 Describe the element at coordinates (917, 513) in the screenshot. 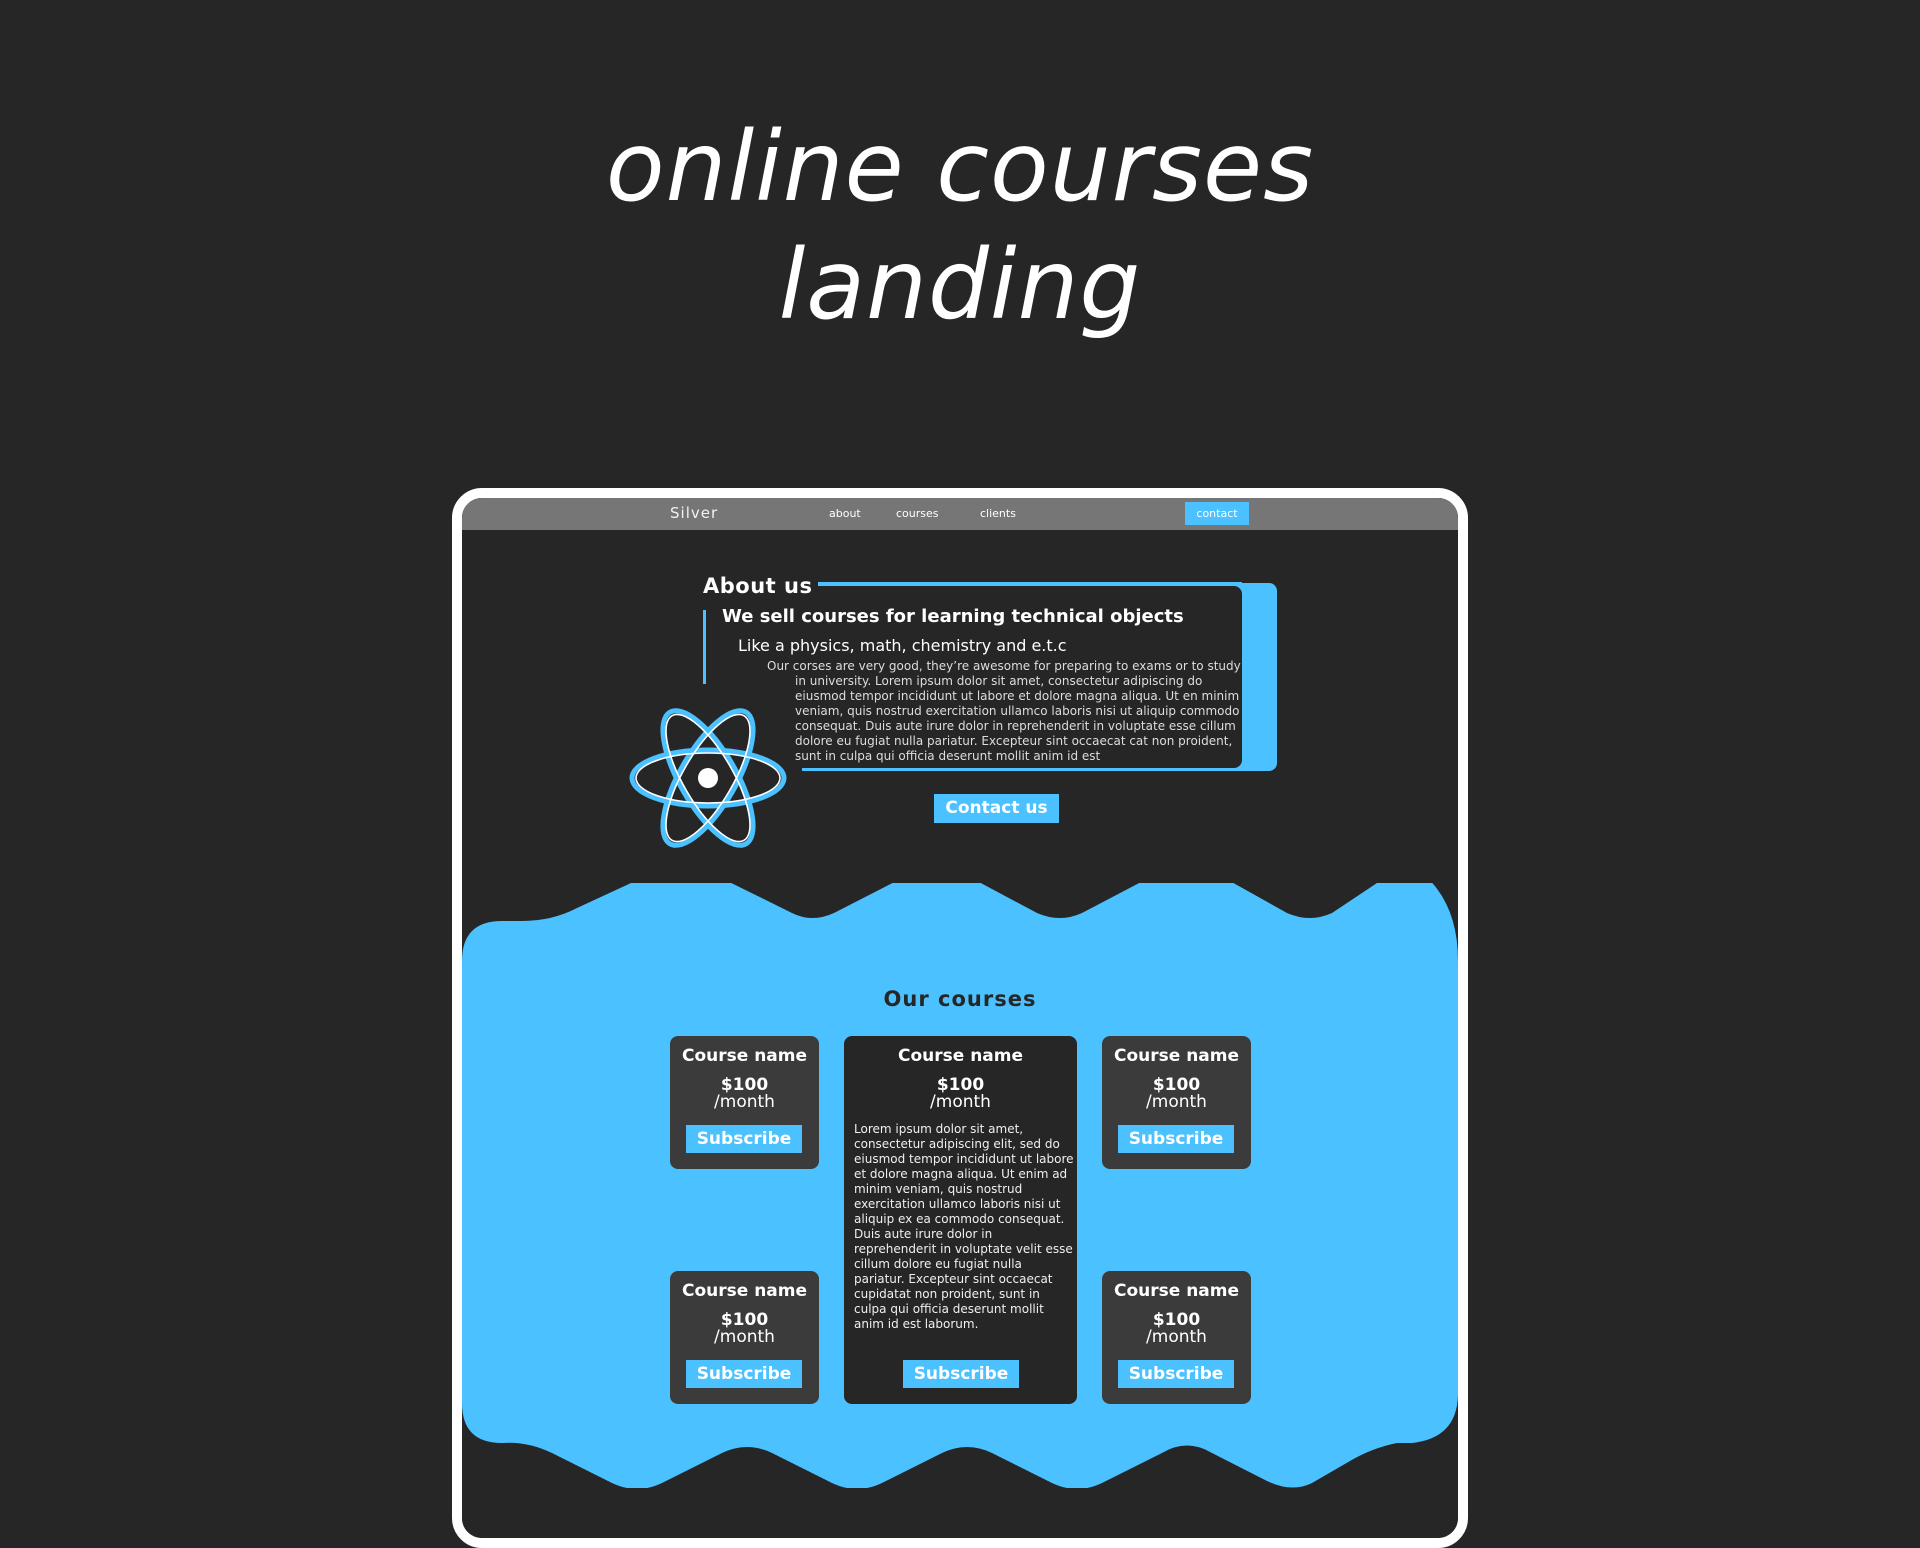

I see `nav-link-courses: courses` at that location.